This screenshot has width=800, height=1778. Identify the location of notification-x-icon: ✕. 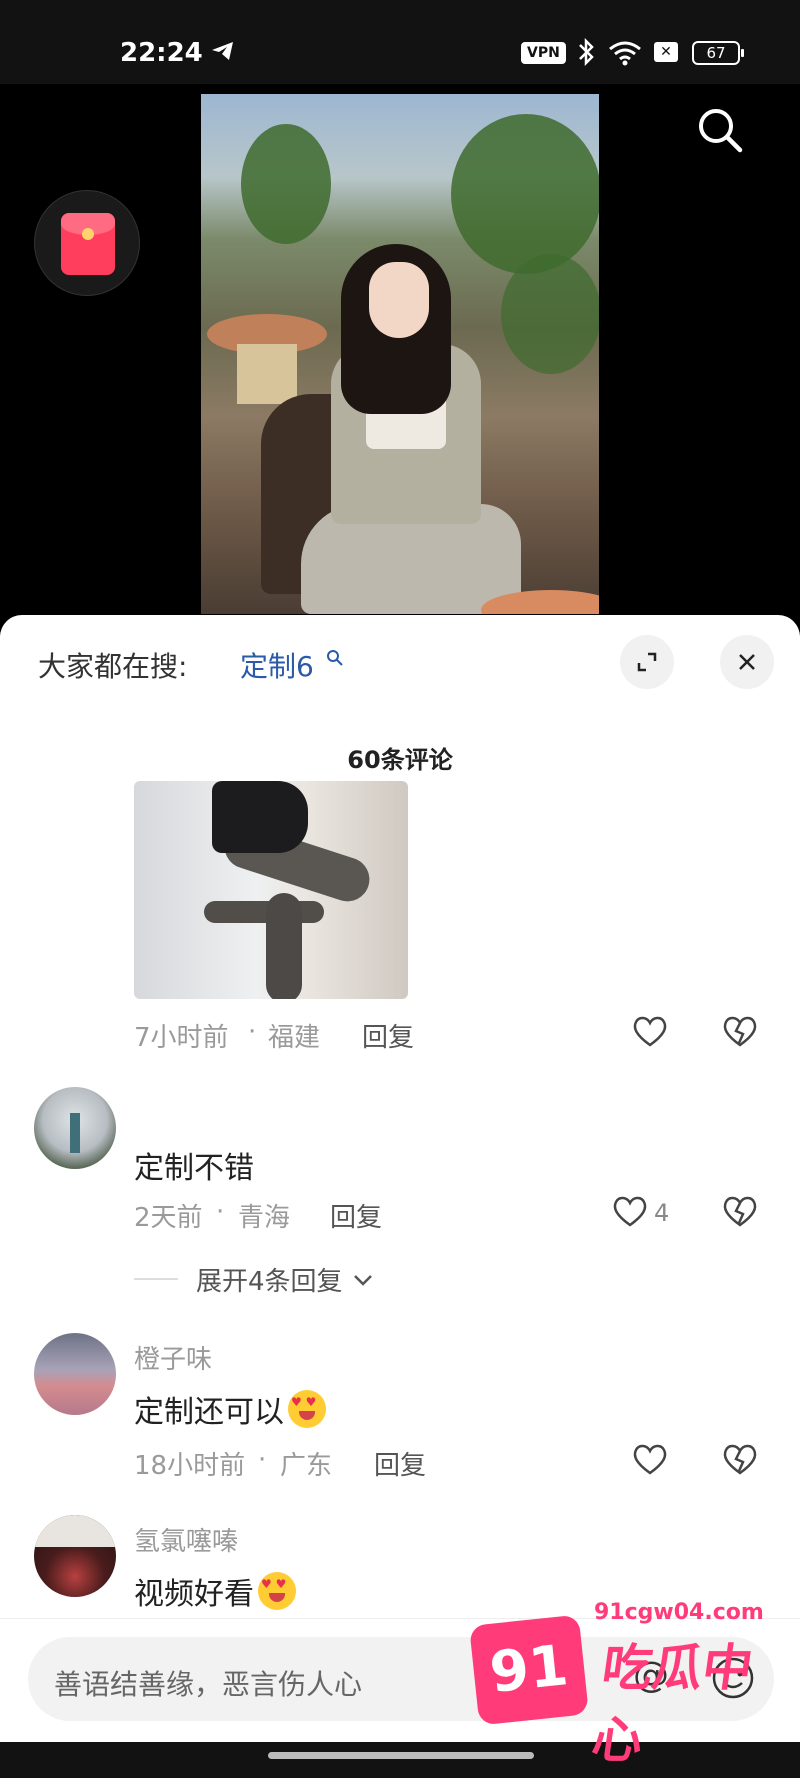
(666, 52).